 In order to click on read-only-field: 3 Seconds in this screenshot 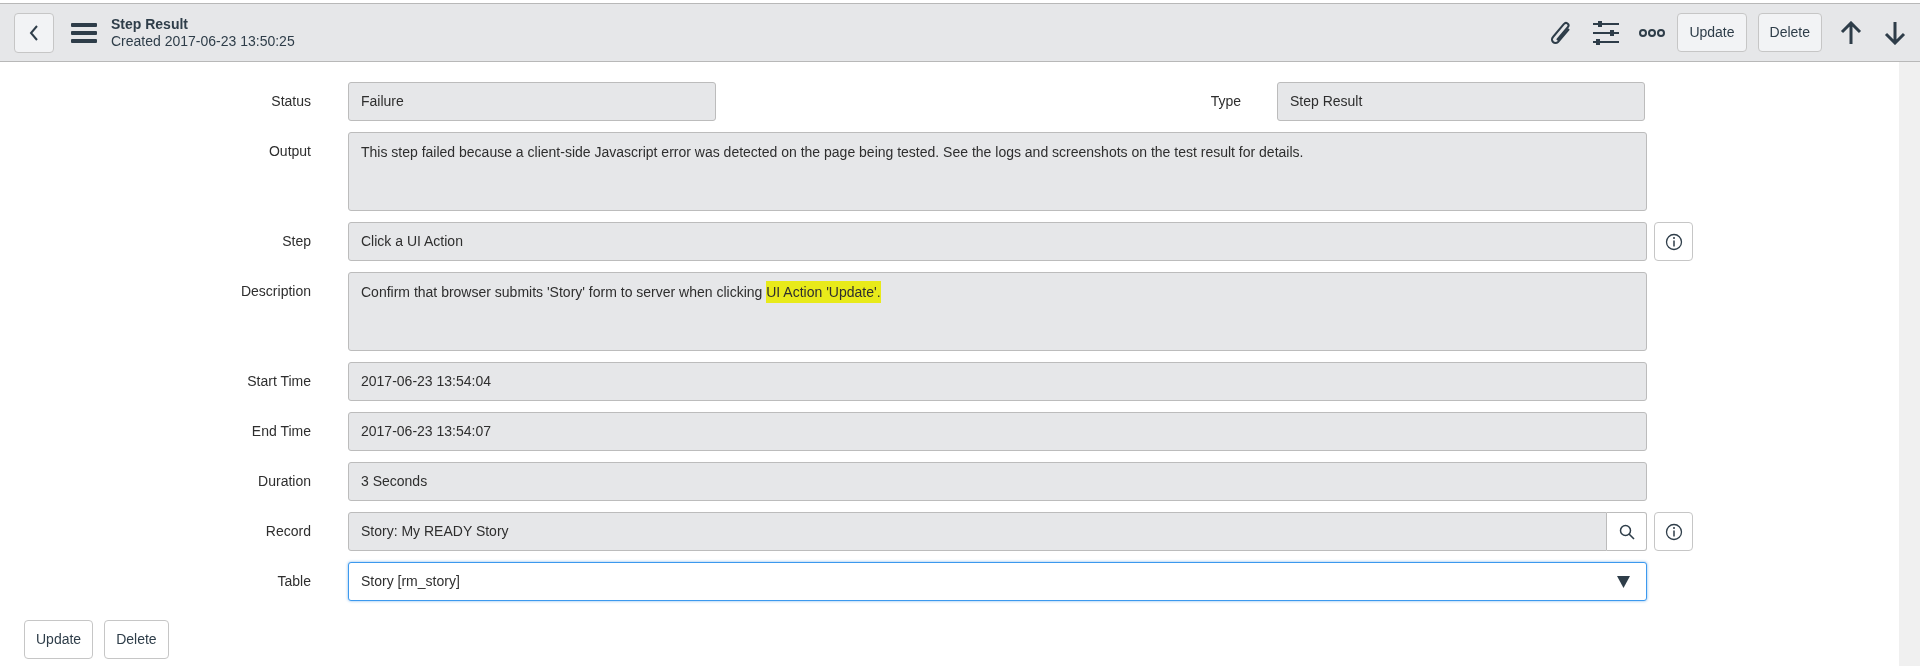, I will do `click(997, 481)`.